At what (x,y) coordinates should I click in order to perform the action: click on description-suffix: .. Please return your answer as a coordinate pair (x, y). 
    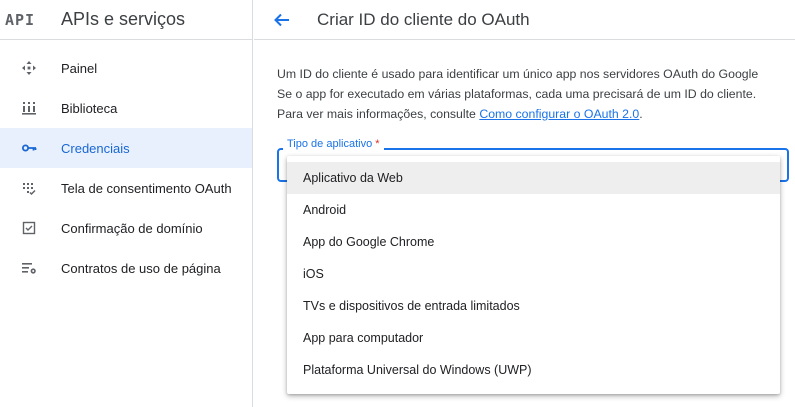
    Looking at the image, I should click on (641, 114).